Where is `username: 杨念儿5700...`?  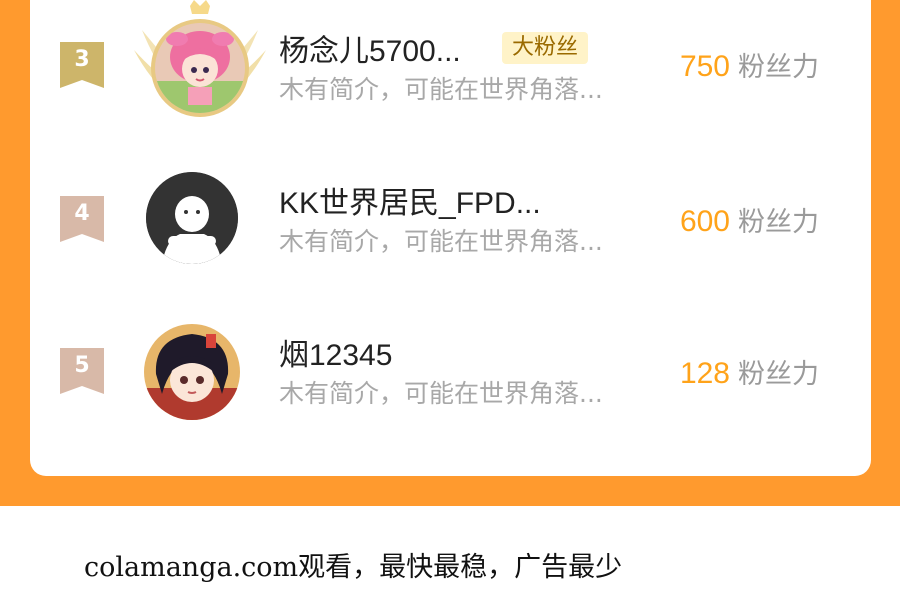
username: 杨念儿5700... is located at coordinates (370, 48).